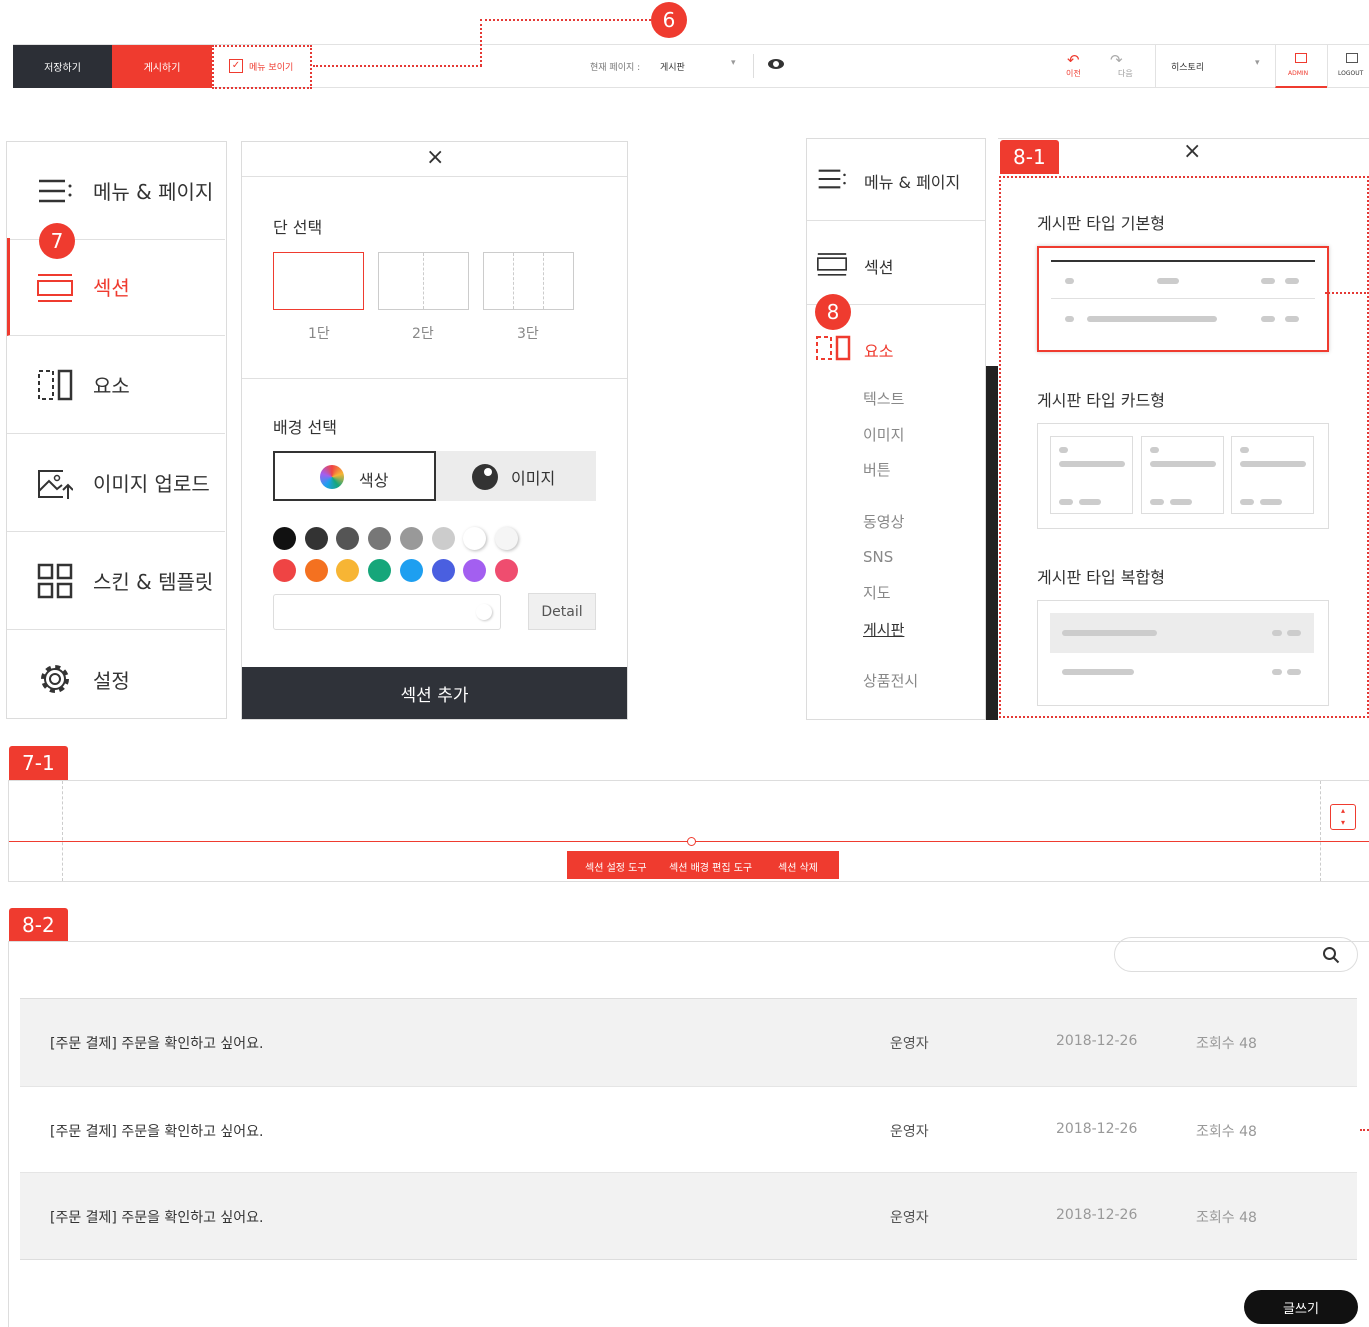  I want to click on element-sub-video: 동영상, so click(883, 521).